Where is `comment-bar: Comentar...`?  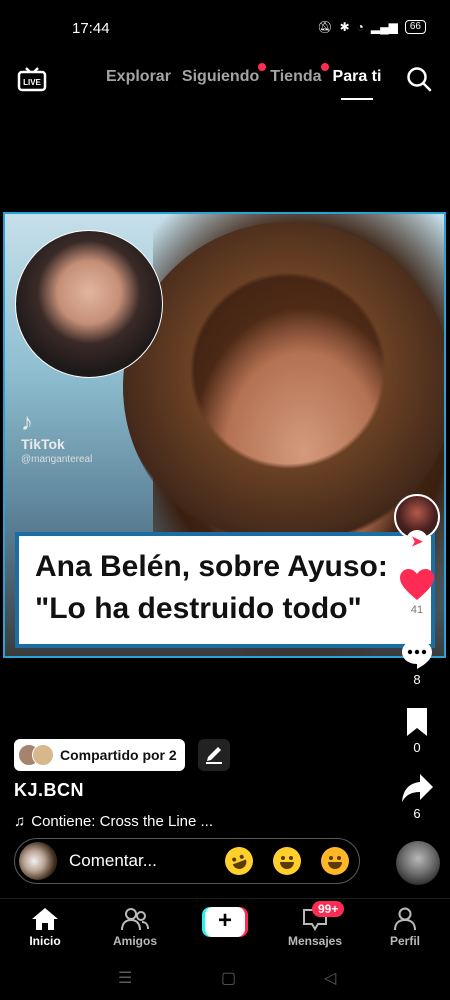
comment-bar: Comentar... is located at coordinates (187, 861).